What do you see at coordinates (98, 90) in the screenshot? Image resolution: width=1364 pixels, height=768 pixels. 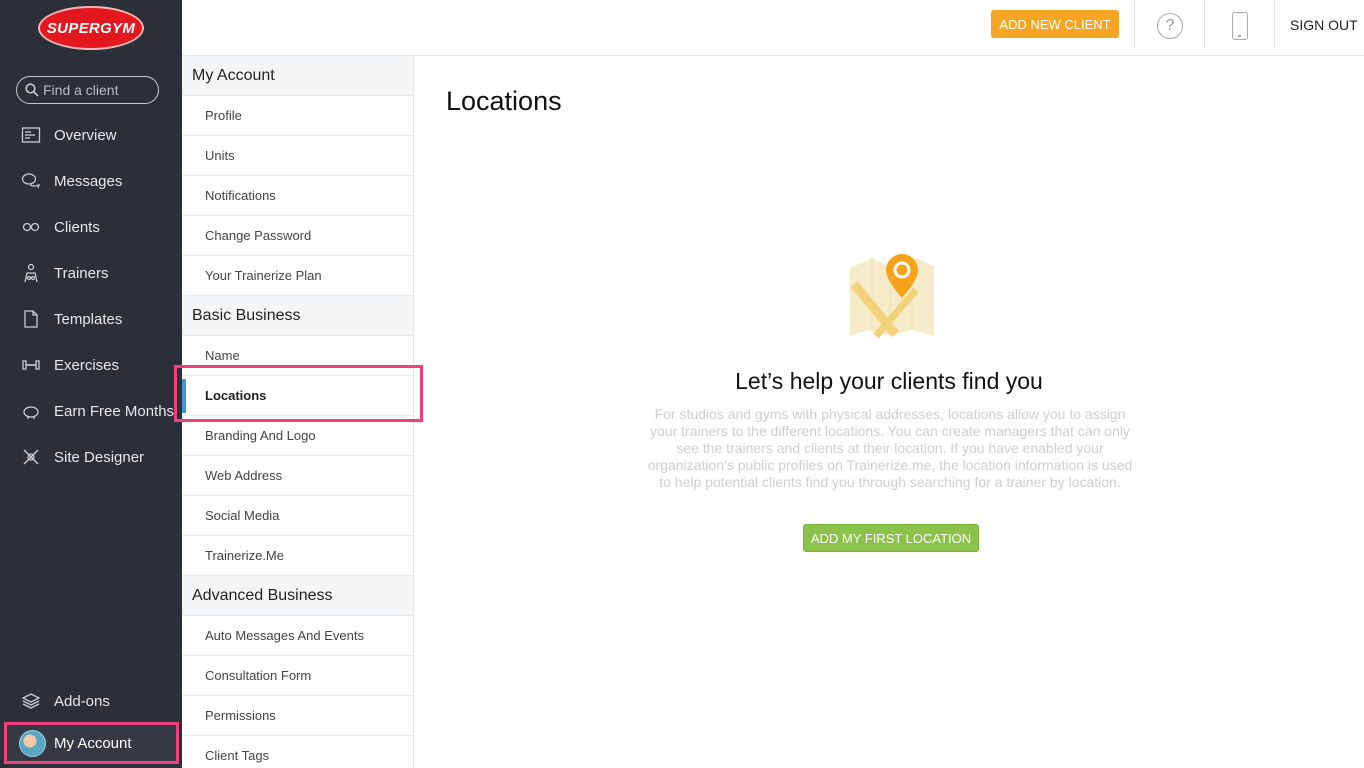 I see `search-input` at bounding box center [98, 90].